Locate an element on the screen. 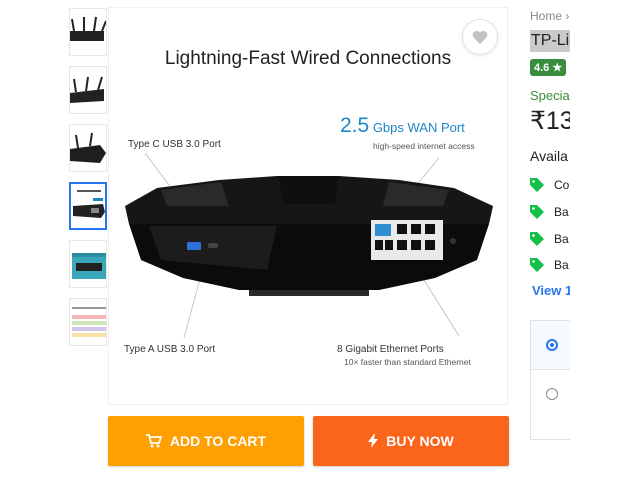  breadcrumb: Home › is located at coordinates (549, 16).